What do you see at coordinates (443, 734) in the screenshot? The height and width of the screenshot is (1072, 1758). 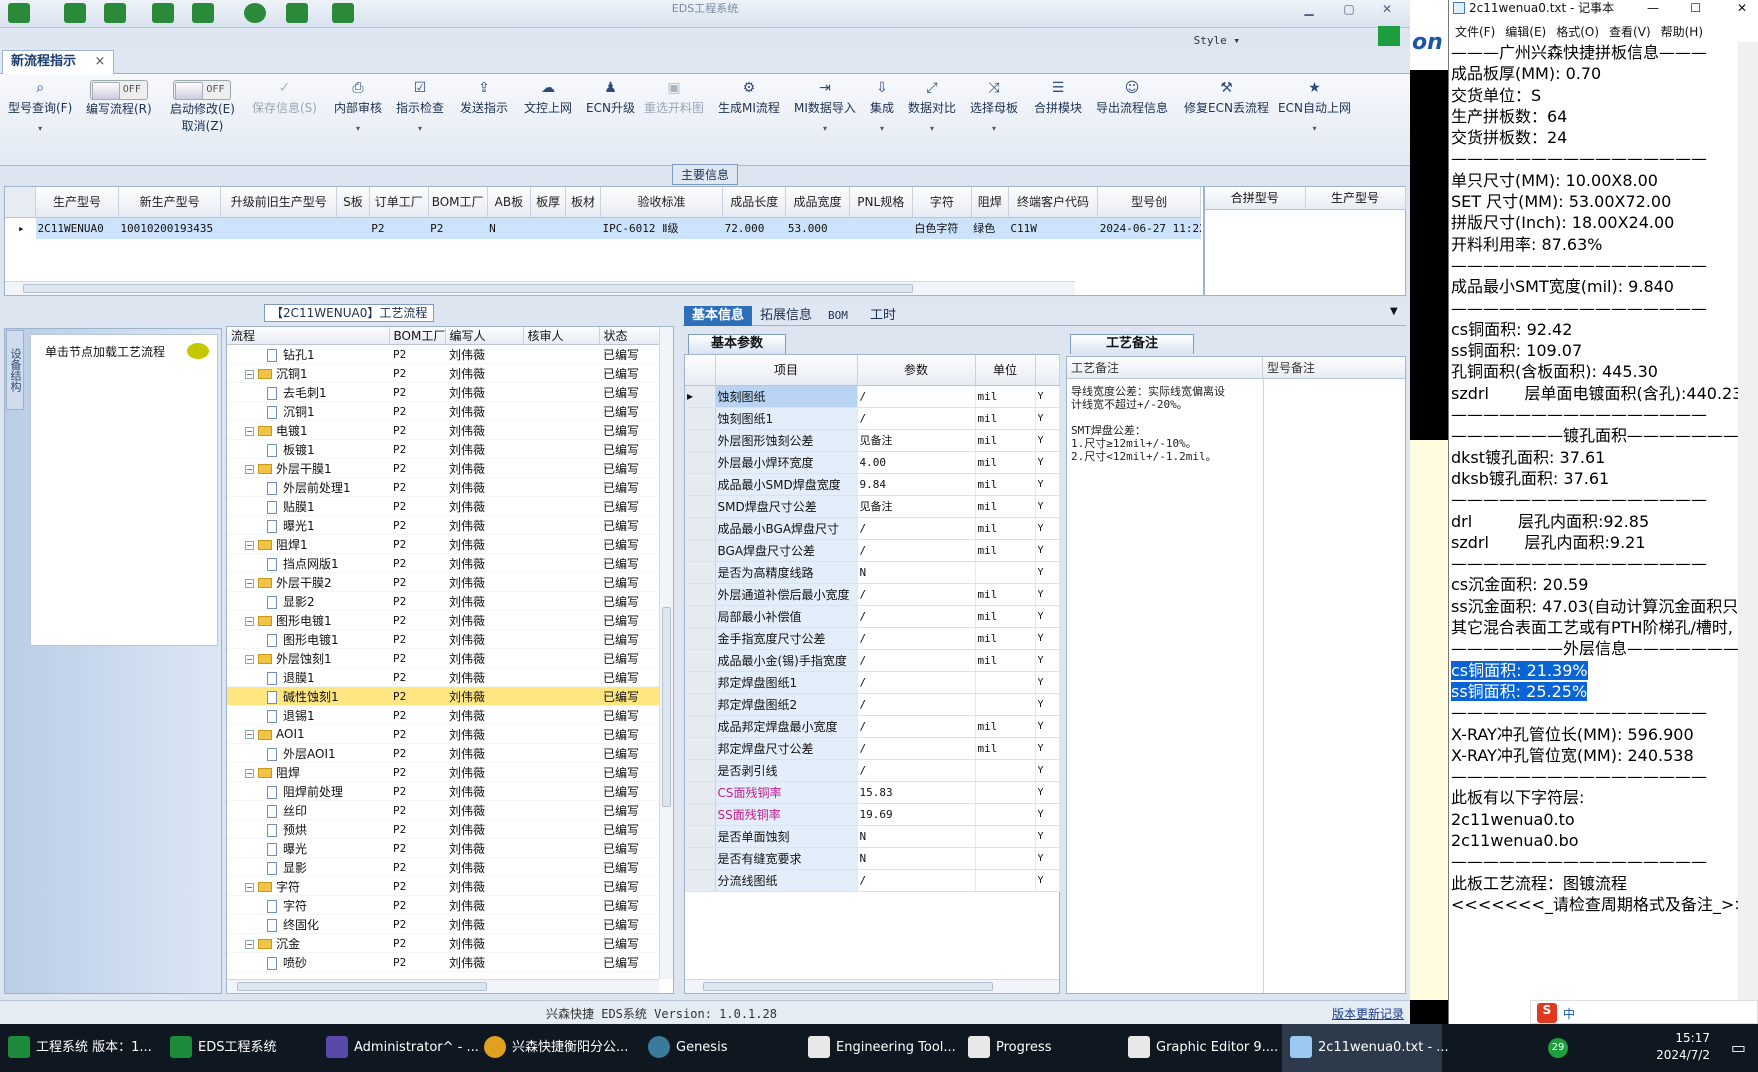 I see `tree-node: − AOI1 P2 刘伟薇 已编写` at bounding box center [443, 734].